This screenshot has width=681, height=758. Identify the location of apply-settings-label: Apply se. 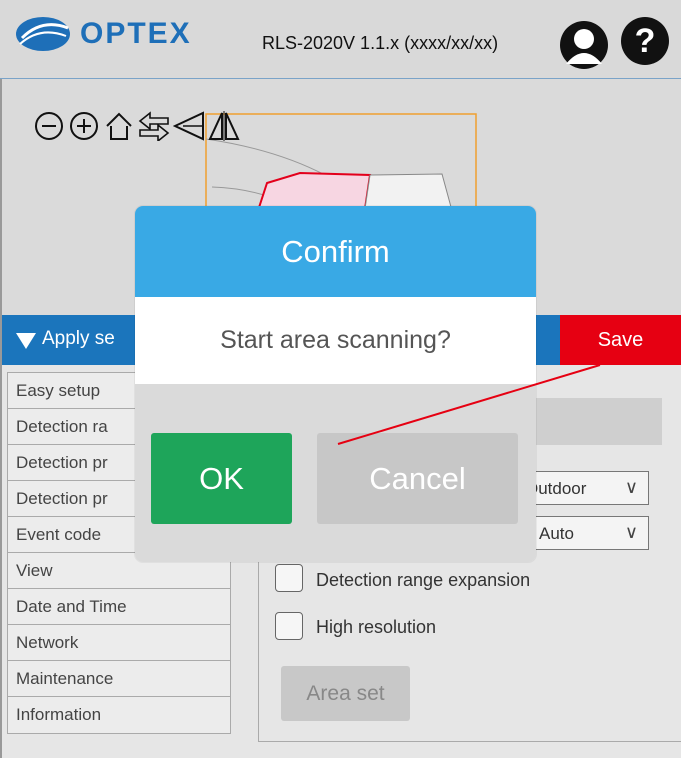
(78, 338).